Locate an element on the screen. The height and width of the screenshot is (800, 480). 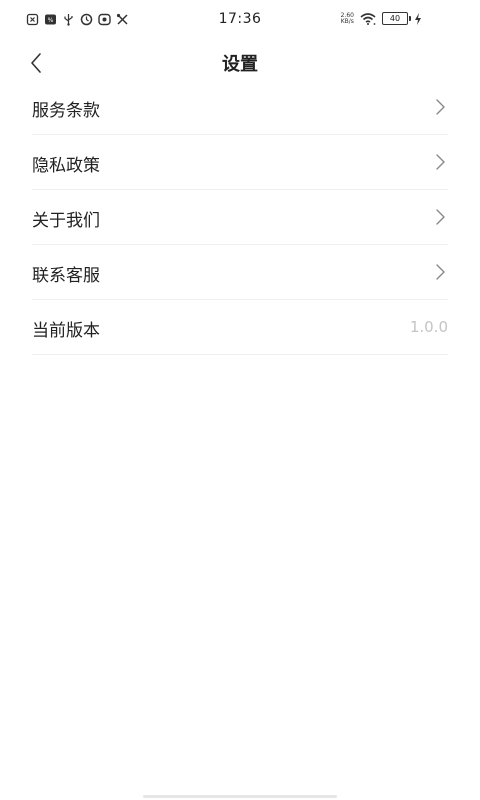
settings-item-terms: 服务条款 is located at coordinates (240, 107).